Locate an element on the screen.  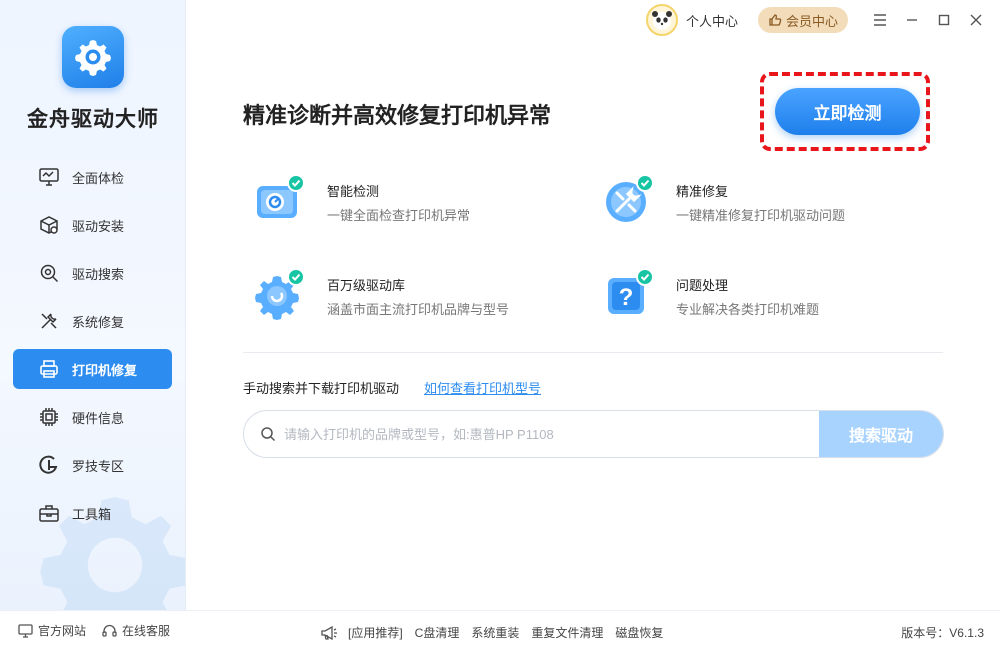
menu-button is located at coordinates (880, 20).